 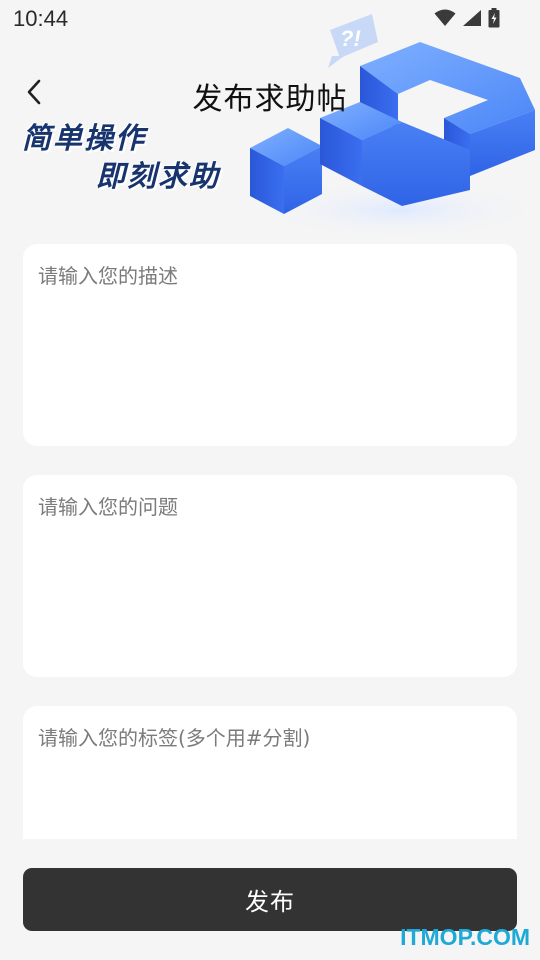 I want to click on submit-button-label: 发布, so click(x=270, y=902).